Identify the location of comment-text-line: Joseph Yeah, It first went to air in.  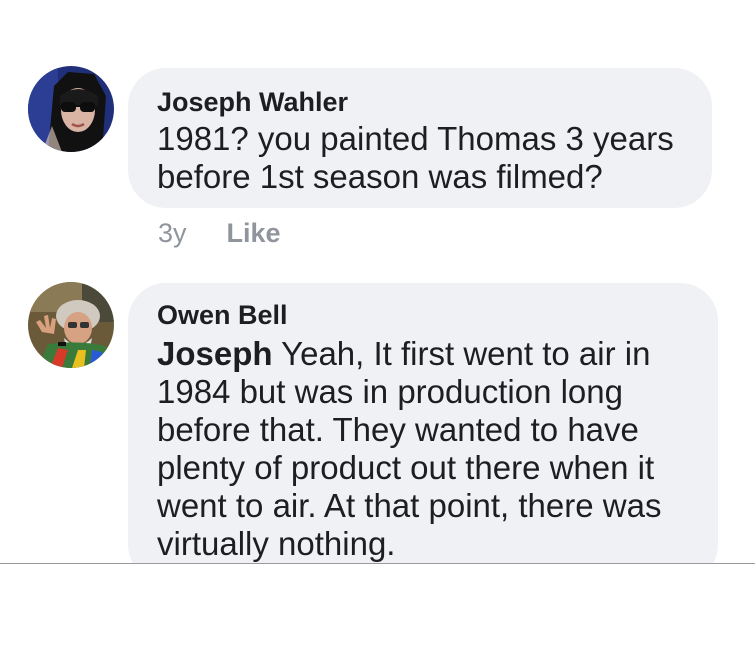
(427, 354).